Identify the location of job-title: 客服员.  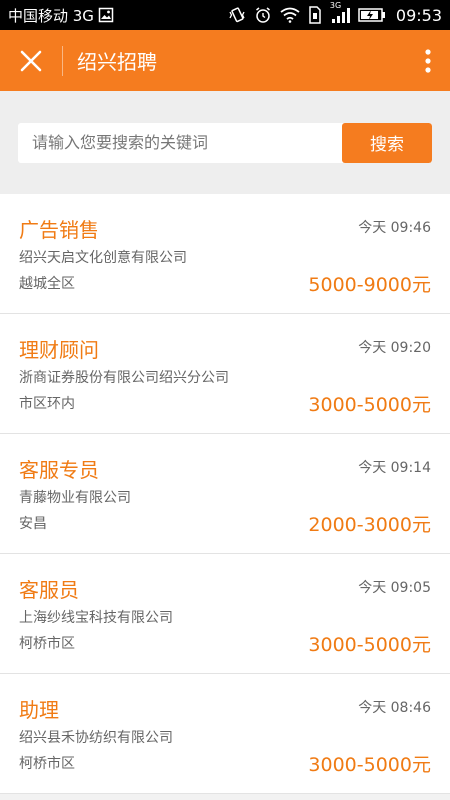
(49, 590).